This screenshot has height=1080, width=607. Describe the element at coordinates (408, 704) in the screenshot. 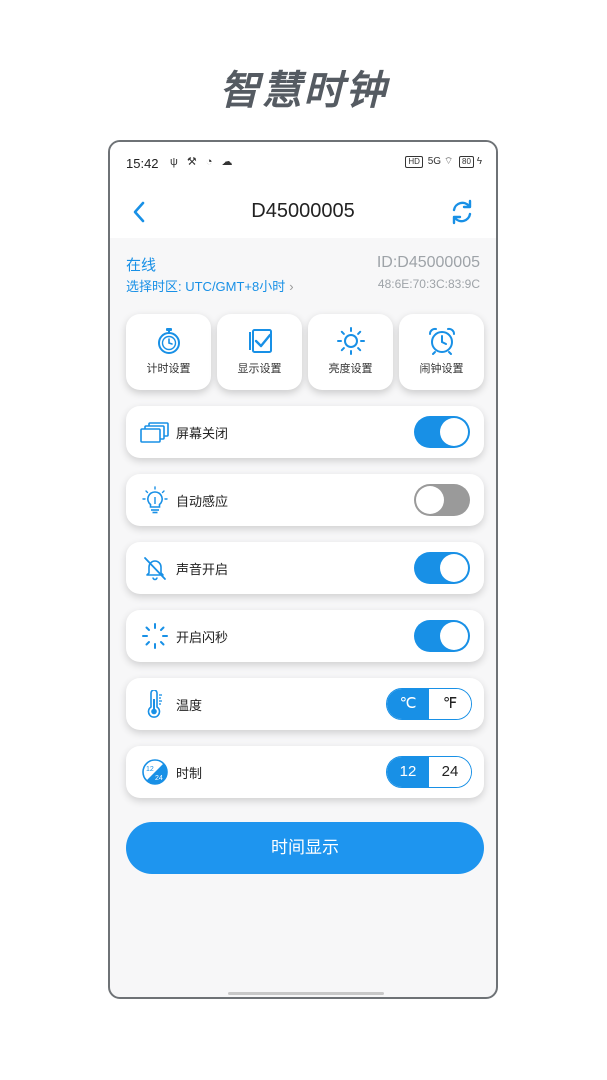

I see `celsius-option: ℃` at that location.